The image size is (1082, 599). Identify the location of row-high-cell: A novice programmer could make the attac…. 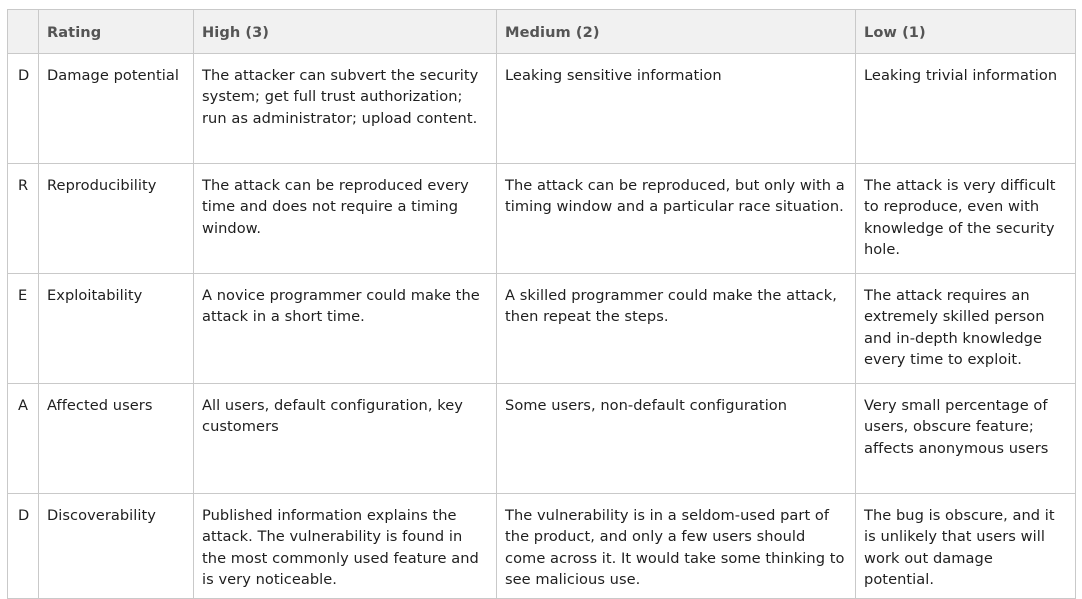
(345, 328).